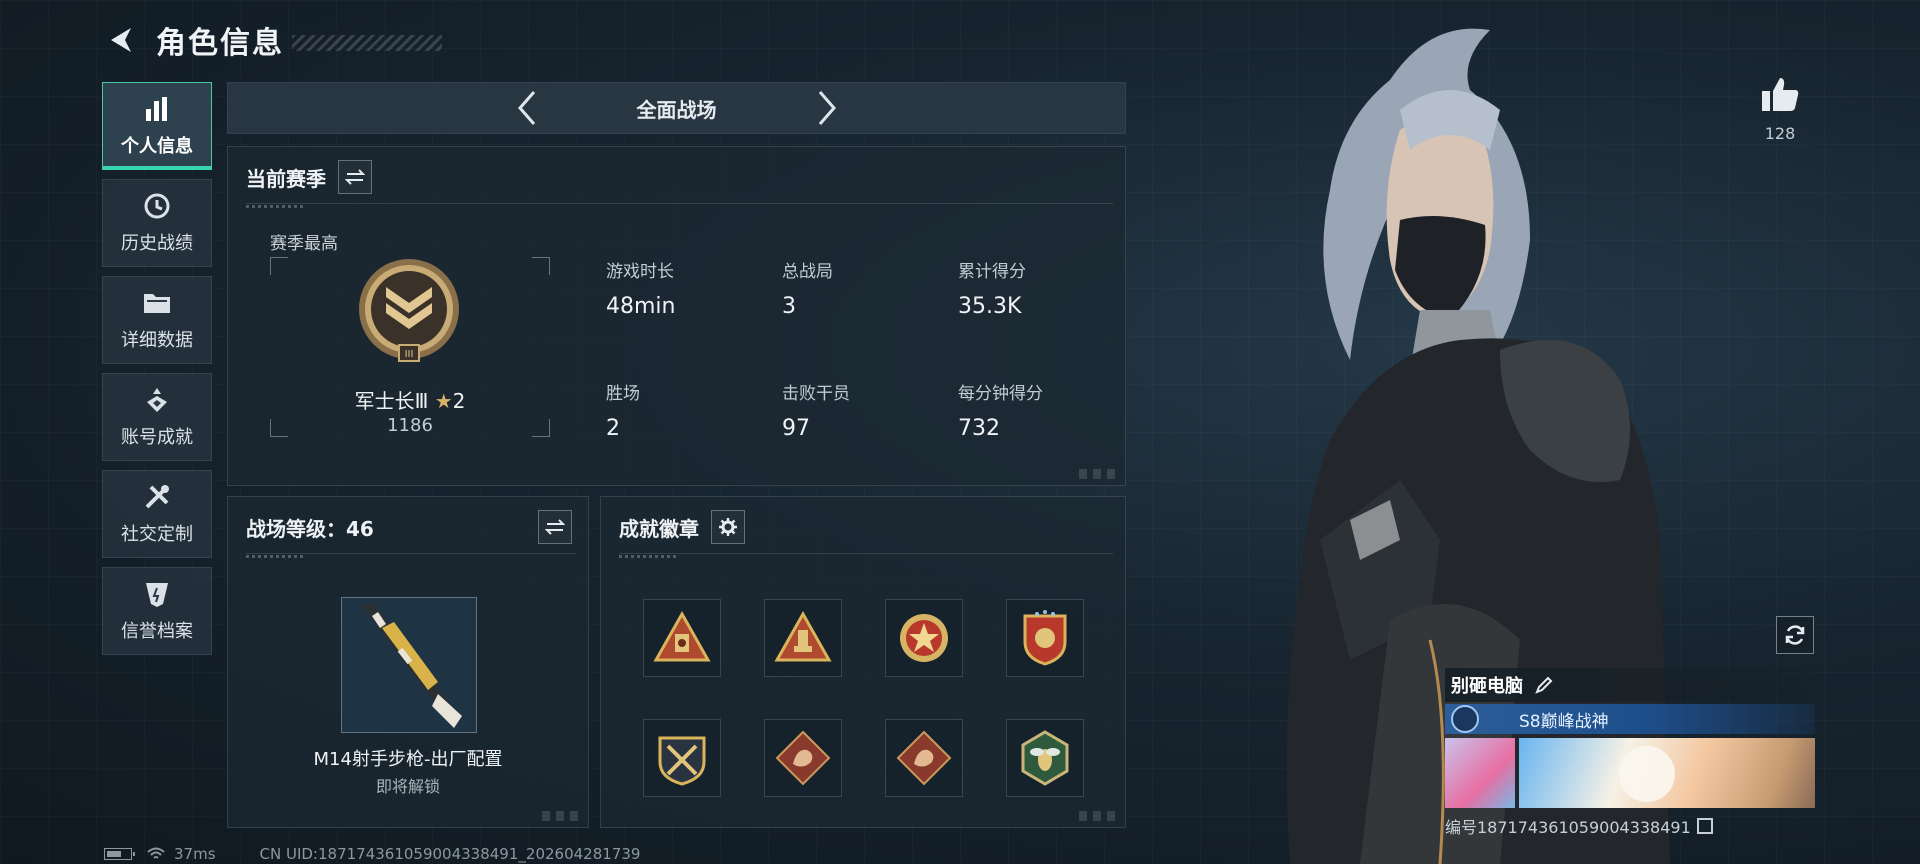 Image resolution: width=1920 pixels, height=864 pixels. What do you see at coordinates (409, 310) in the screenshot?
I see `rank-emblem-icon: III` at bounding box center [409, 310].